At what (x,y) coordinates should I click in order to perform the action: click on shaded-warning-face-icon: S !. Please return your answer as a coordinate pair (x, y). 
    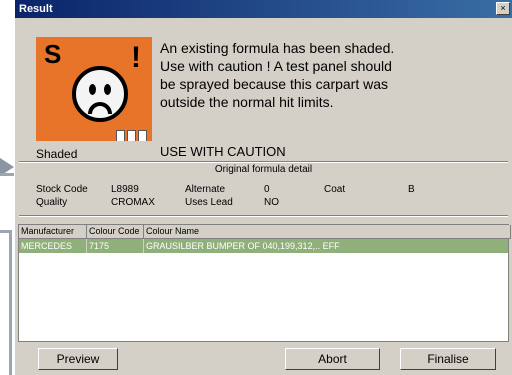
    Looking at the image, I should click on (94, 89).